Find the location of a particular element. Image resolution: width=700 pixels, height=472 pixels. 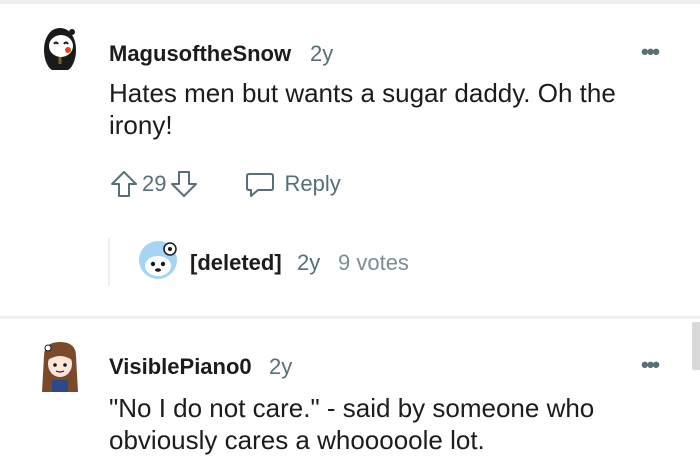

reply-button: Reply is located at coordinates (292, 184).